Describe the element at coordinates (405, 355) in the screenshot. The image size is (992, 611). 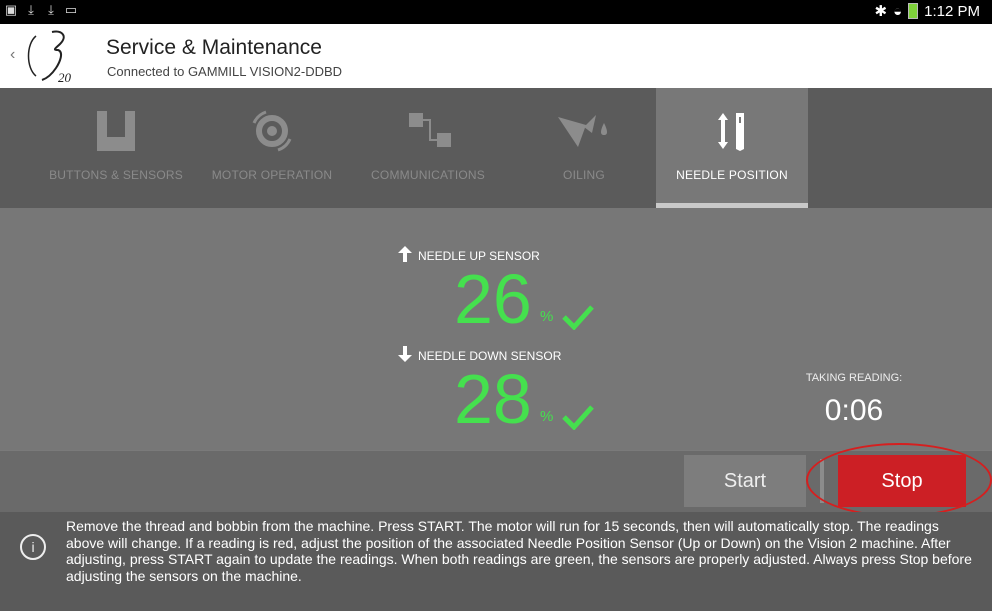
I see `arrow-down-icon` at that location.